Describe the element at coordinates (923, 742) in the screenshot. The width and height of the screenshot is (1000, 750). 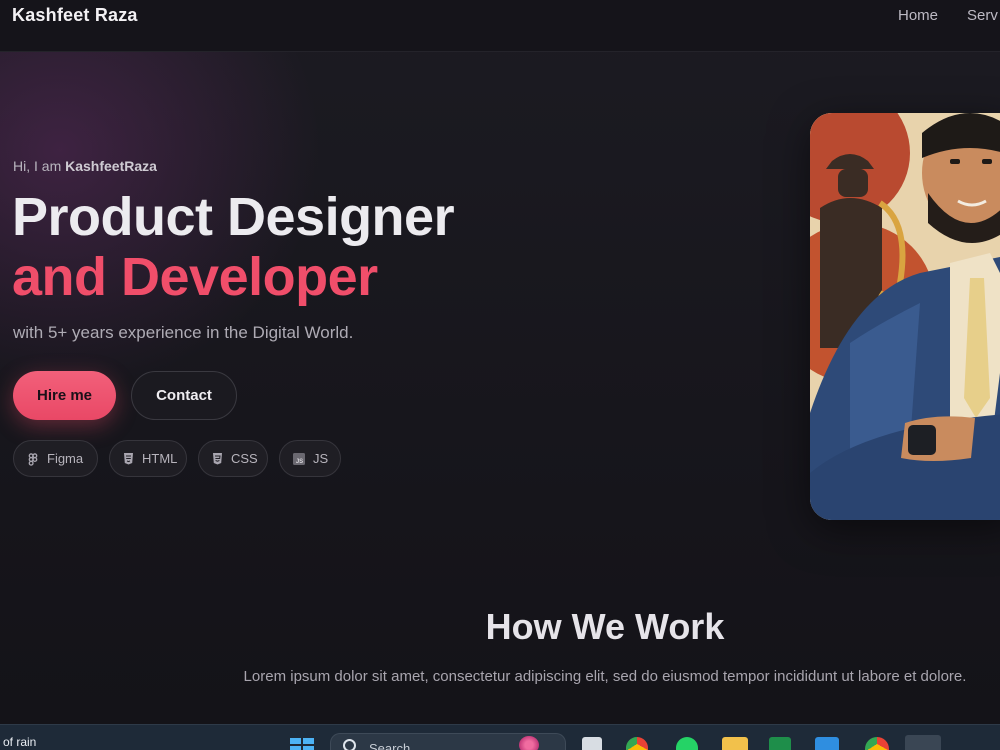
I see `app-icon` at that location.